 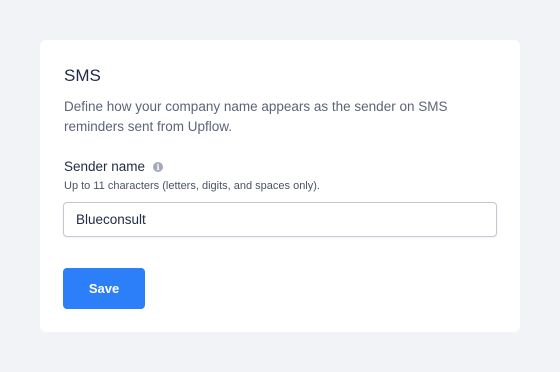 I want to click on info-icon: i, so click(x=158, y=166).